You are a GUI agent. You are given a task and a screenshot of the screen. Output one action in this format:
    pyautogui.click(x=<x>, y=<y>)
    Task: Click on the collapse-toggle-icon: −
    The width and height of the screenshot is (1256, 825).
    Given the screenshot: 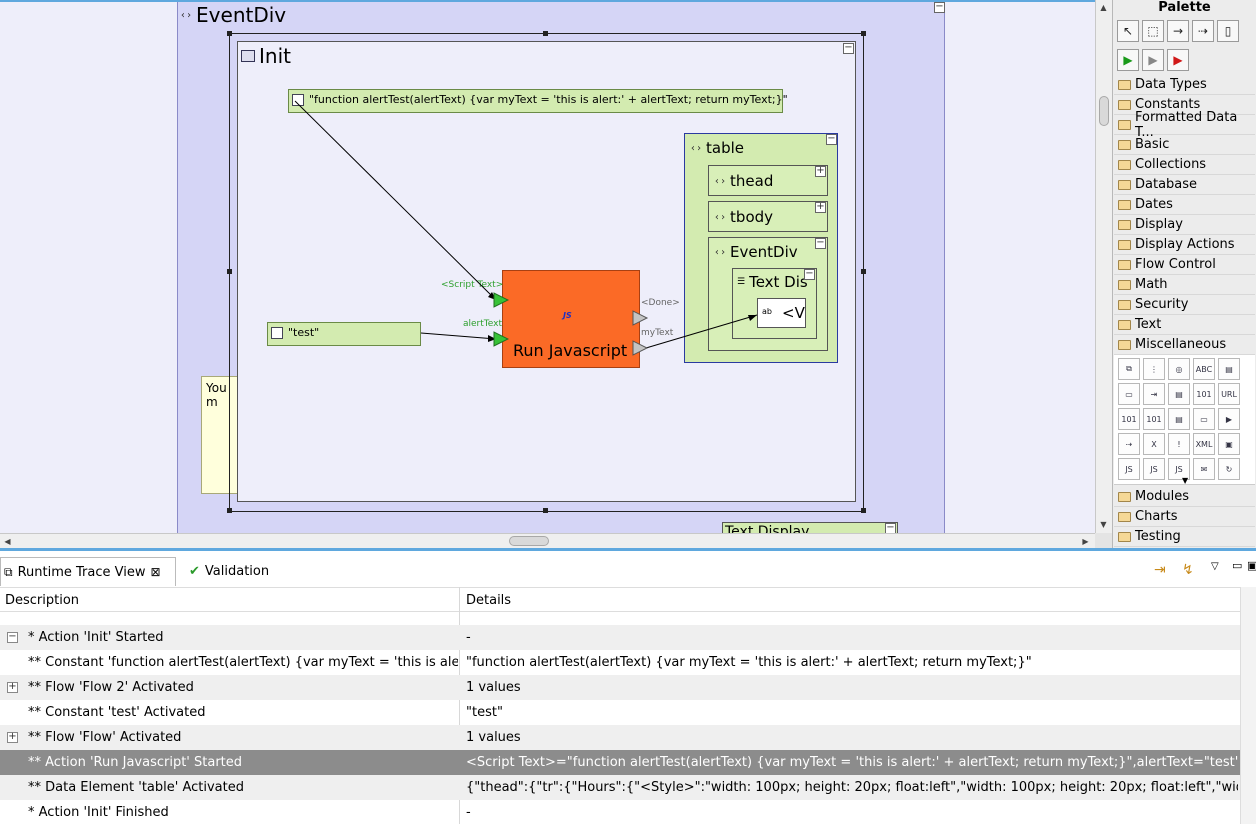 What is the action you would take?
    pyautogui.click(x=12, y=637)
    